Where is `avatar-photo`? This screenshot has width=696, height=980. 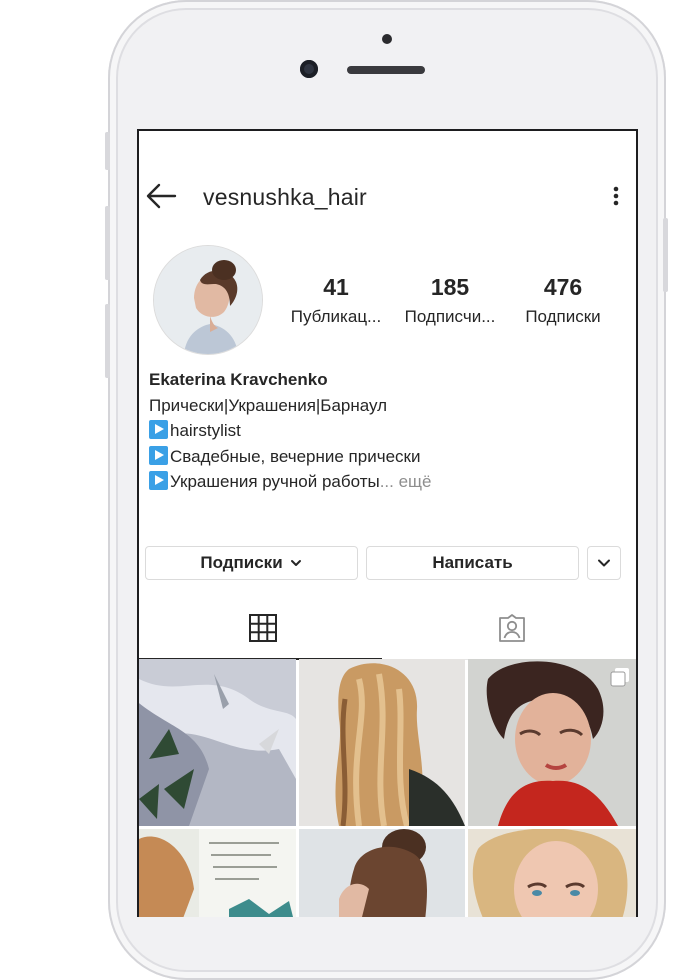
avatar-photo is located at coordinates (208, 300).